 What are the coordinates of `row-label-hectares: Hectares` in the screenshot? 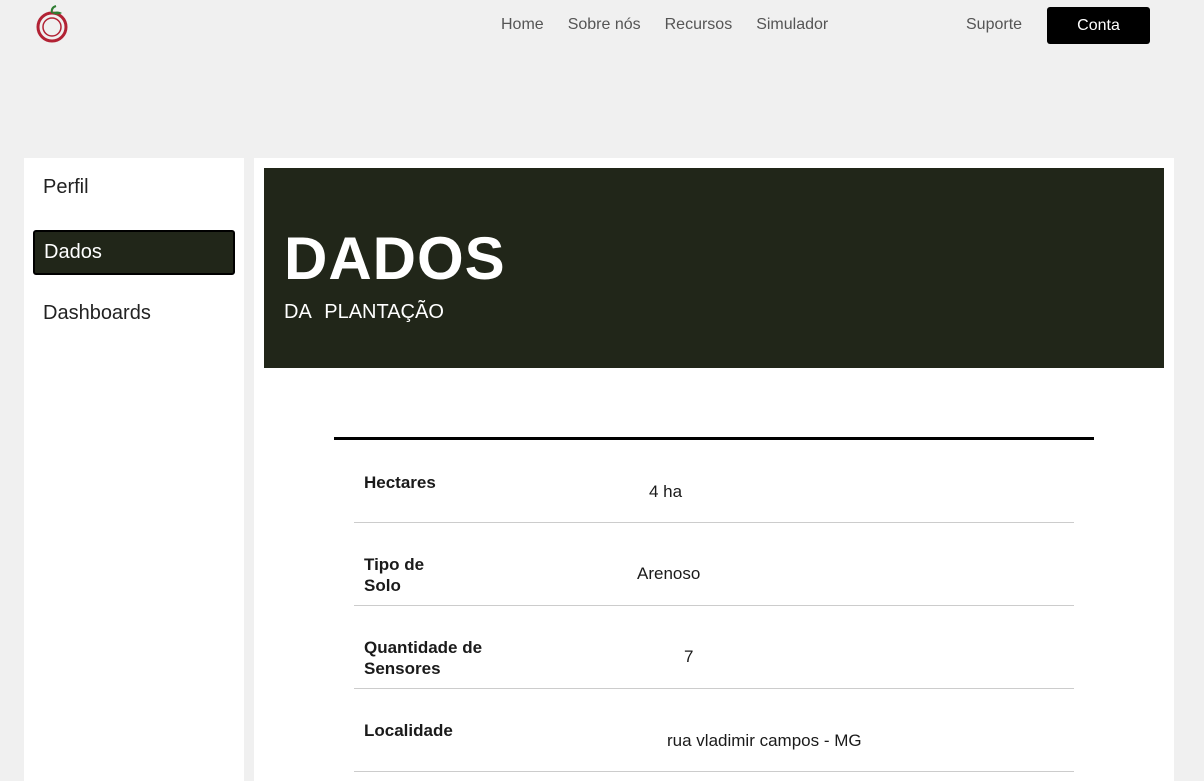 It's located at (400, 482).